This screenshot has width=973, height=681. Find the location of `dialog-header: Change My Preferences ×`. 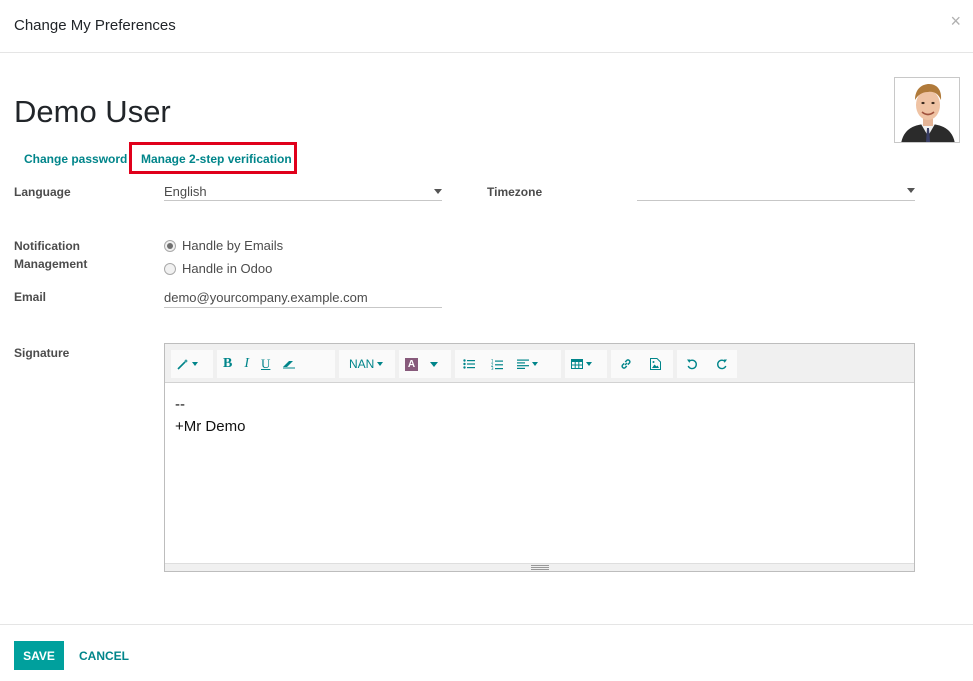

dialog-header: Change My Preferences × is located at coordinates (486, 26).